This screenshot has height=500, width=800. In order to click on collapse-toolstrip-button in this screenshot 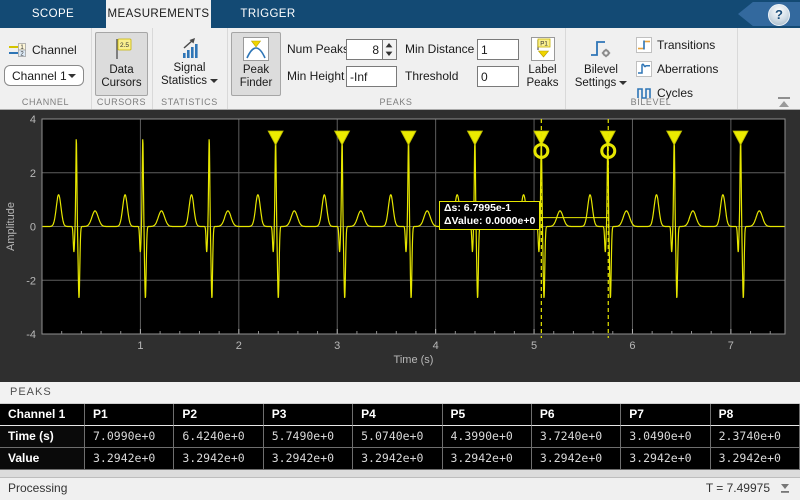, I will do `click(784, 103)`.